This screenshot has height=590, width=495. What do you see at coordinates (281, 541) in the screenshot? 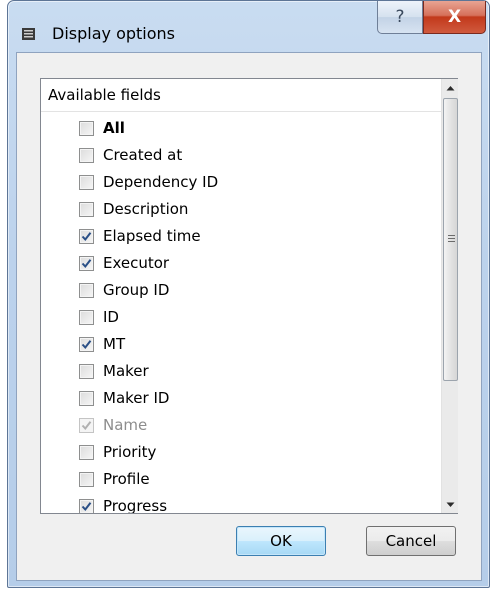
I see `ok-button: OK` at bounding box center [281, 541].